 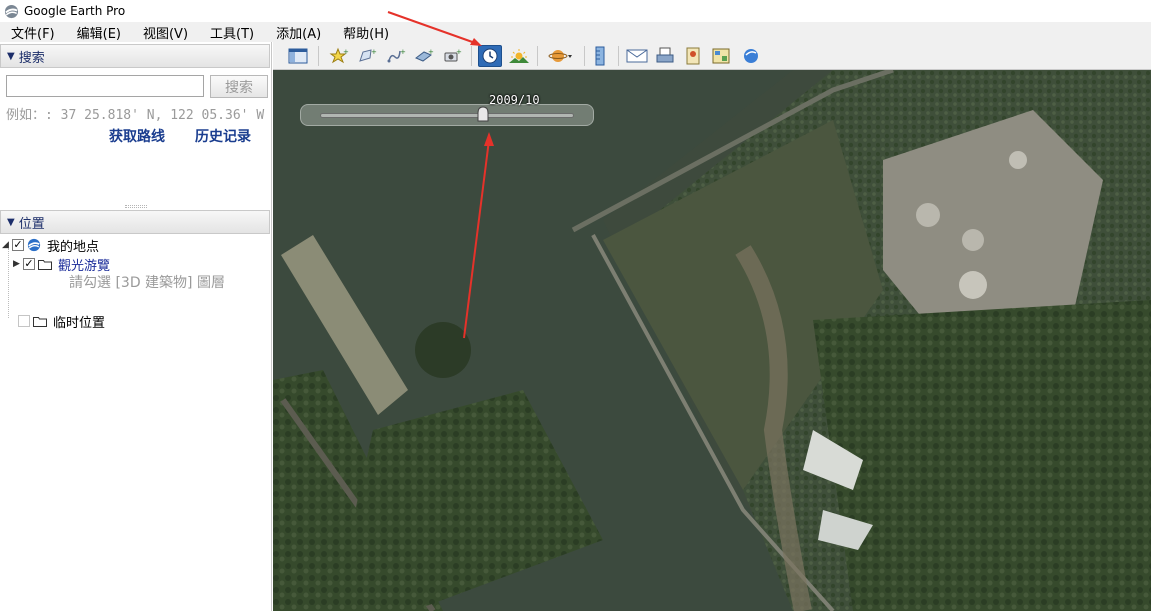 What do you see at coordinates (135, 115) in the screenshot?
I see `search-hint: 例如：: 37 25.818' N, 122 05.36' W` at bounding box center [135, 115].